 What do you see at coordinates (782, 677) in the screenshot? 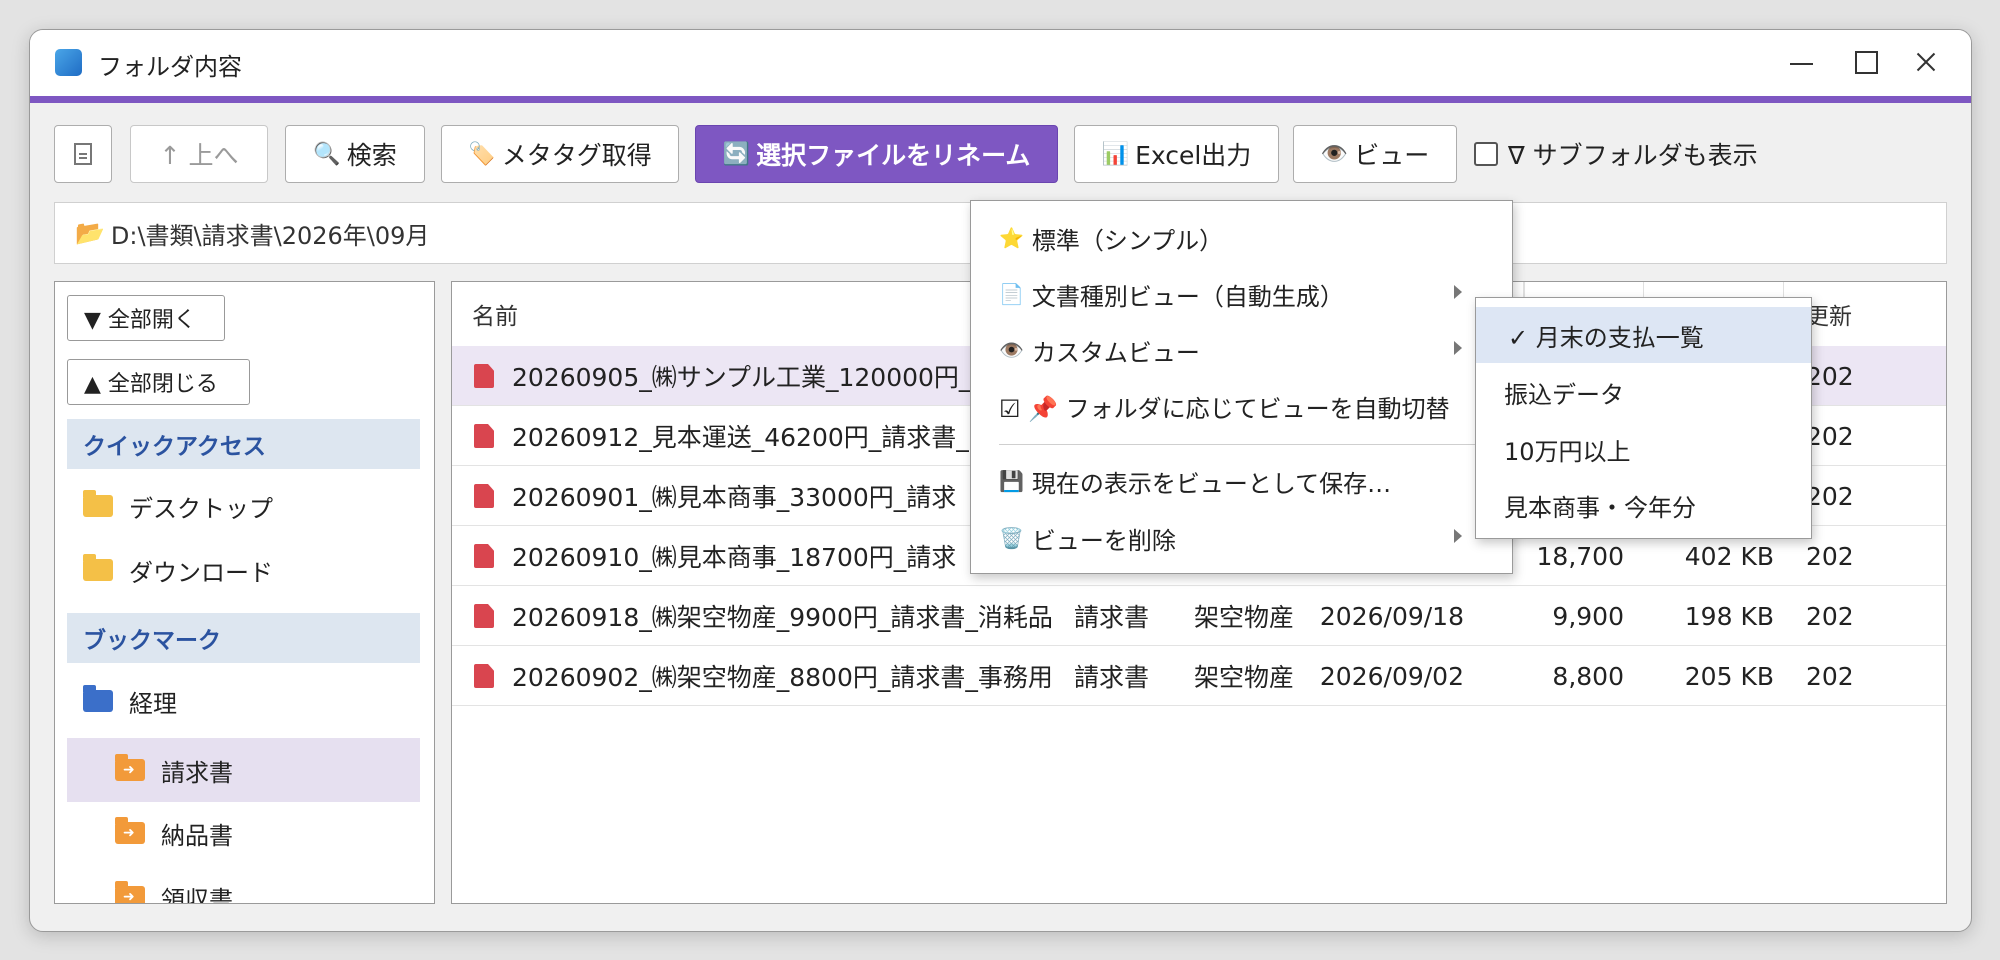
I see `file-name: 20260902_㈱架空物産_8800円_請求書_事務用` at bounding box center [782, 677].